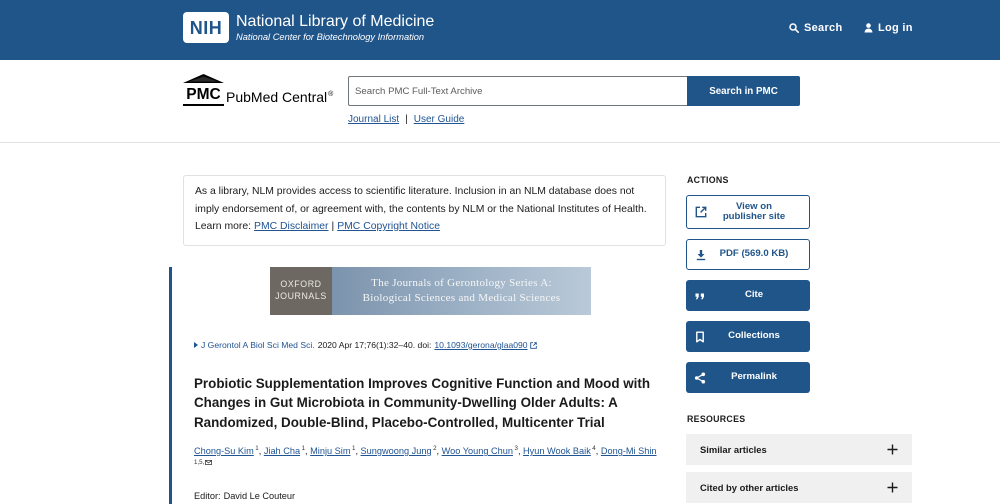 The width and height of the screenshot is (1000, 504). What do you see at coordinates (700, 337) in the screenshot?
I see `bookmark-icon` at bounding box center [700, 337].